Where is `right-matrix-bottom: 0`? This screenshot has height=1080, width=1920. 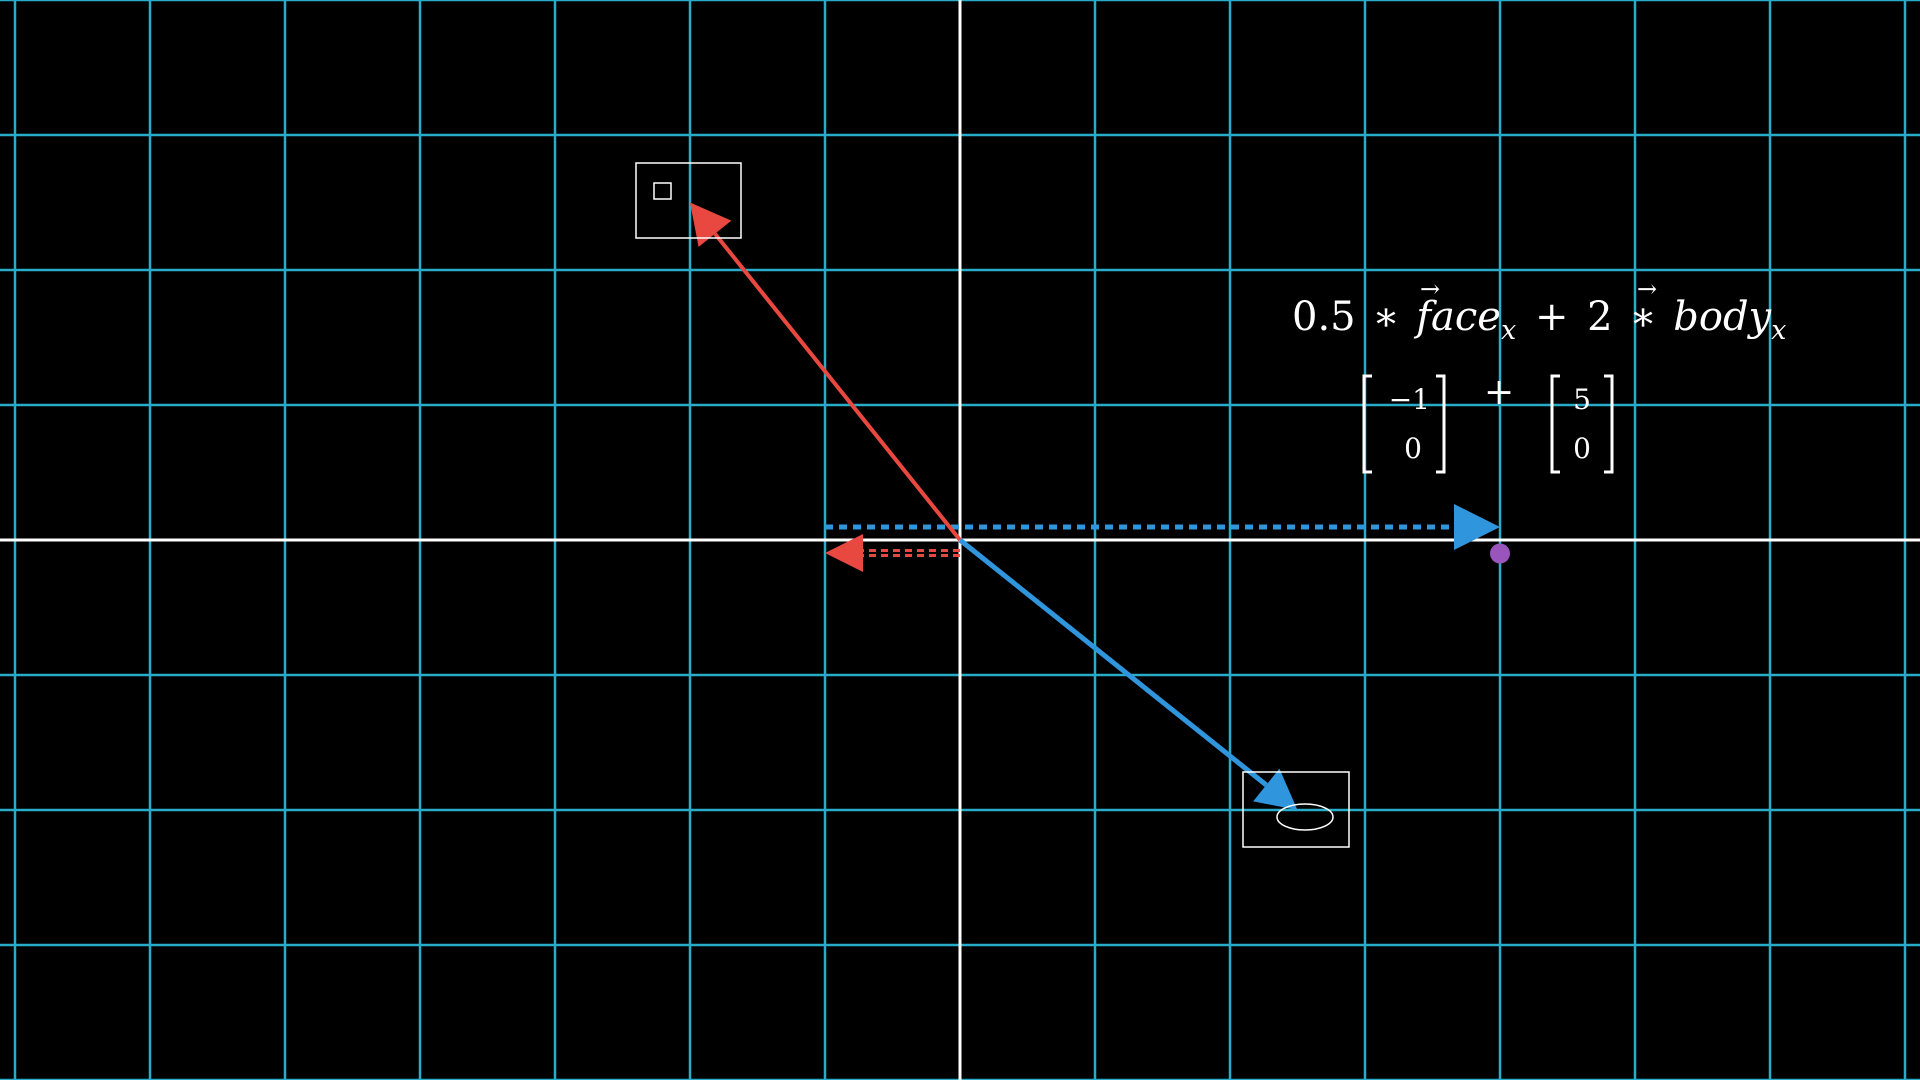
right-matrix-bottom: 0 is located at coordinates (1582, 448).